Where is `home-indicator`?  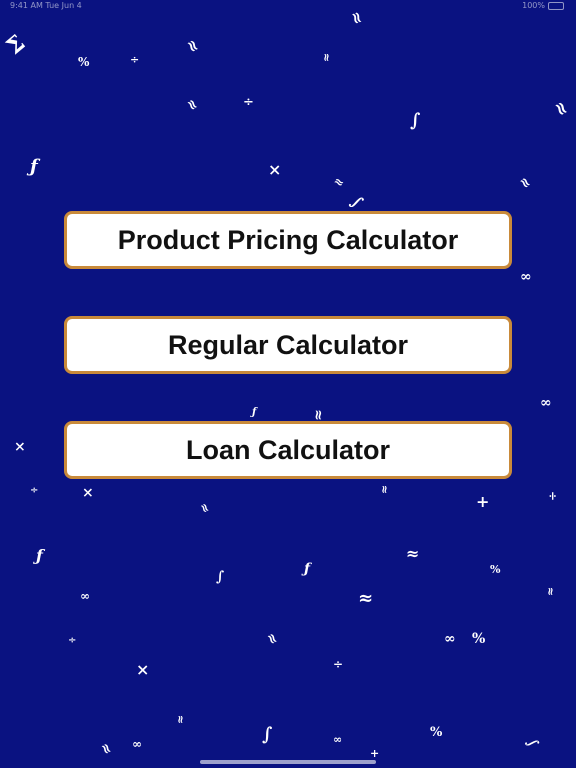 home-indicator is located at coordinates (288, 762).